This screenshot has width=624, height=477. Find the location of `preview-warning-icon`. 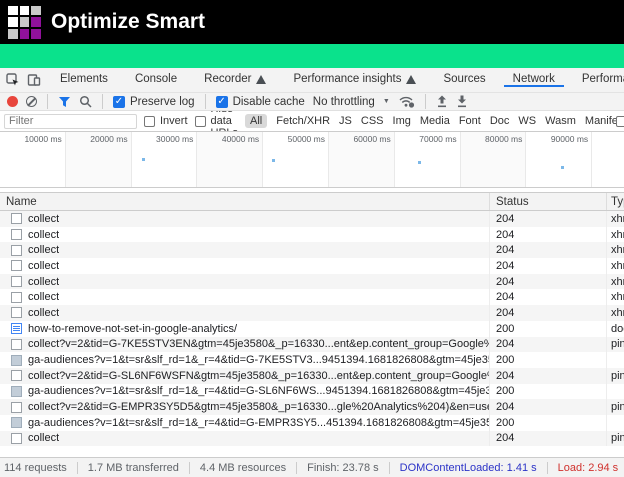

preview-warning-icon is located at coordinates (261, 79).